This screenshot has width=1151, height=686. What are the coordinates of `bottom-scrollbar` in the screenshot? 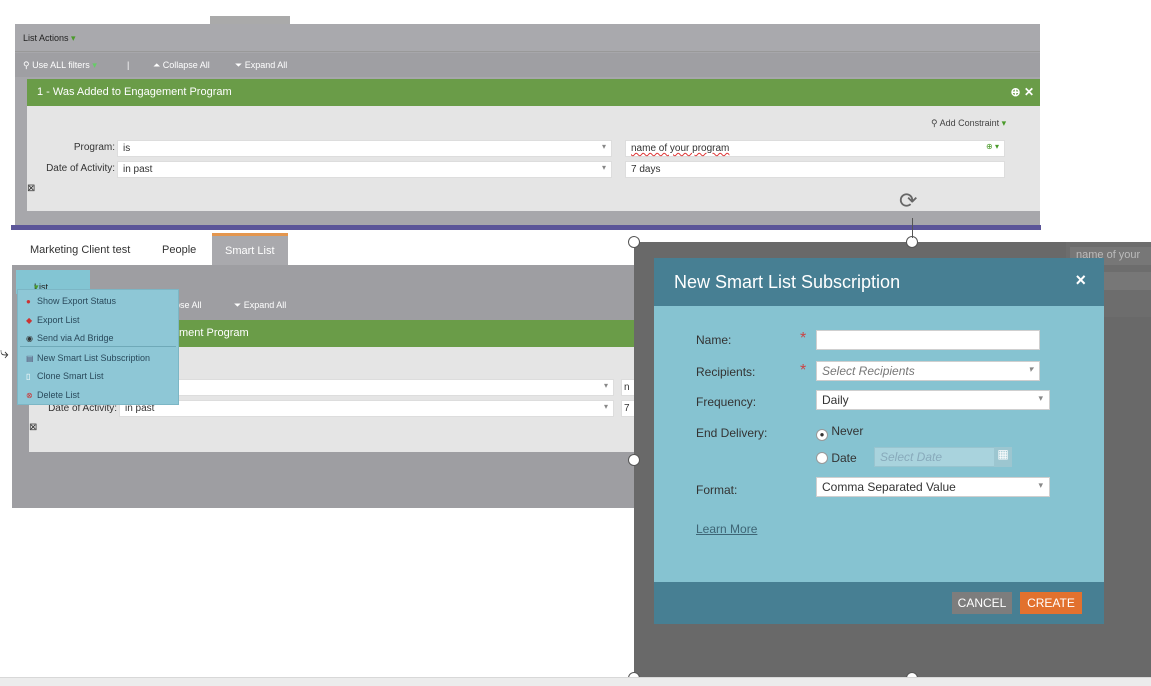 It's located at (575, 681).